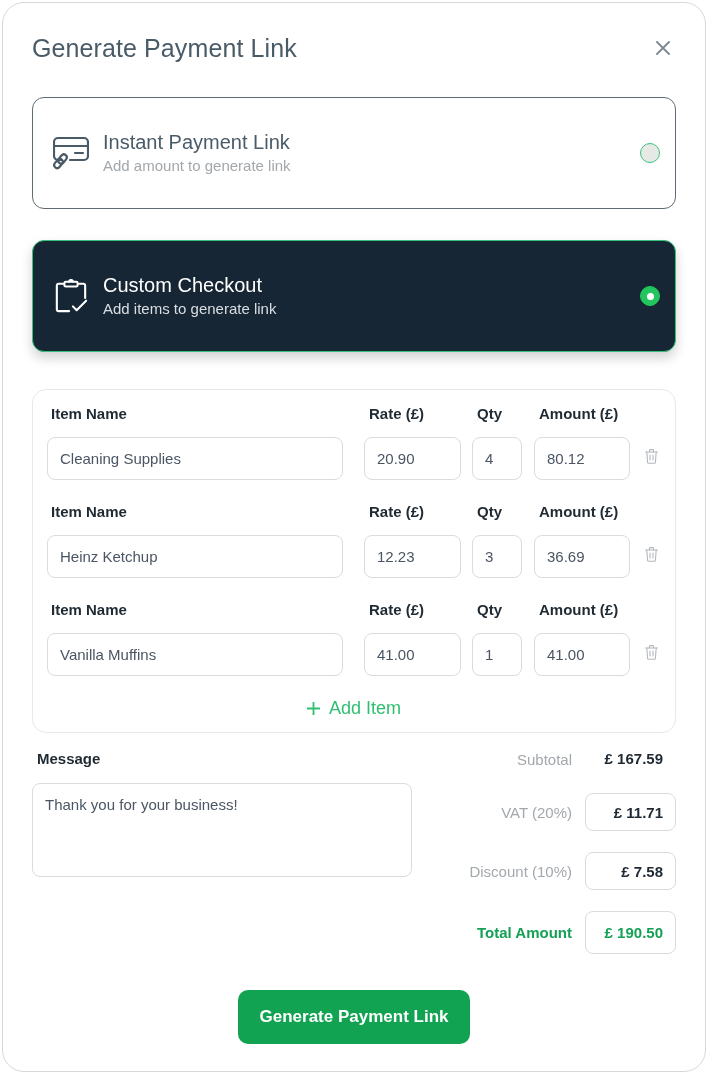 Image resolution: width=706 pixels, height=1074 pixels. What do you see at coordinates (412, 654) in the screenshot?
I see `rate-field: 41.00` at bounding box center [412, 654].